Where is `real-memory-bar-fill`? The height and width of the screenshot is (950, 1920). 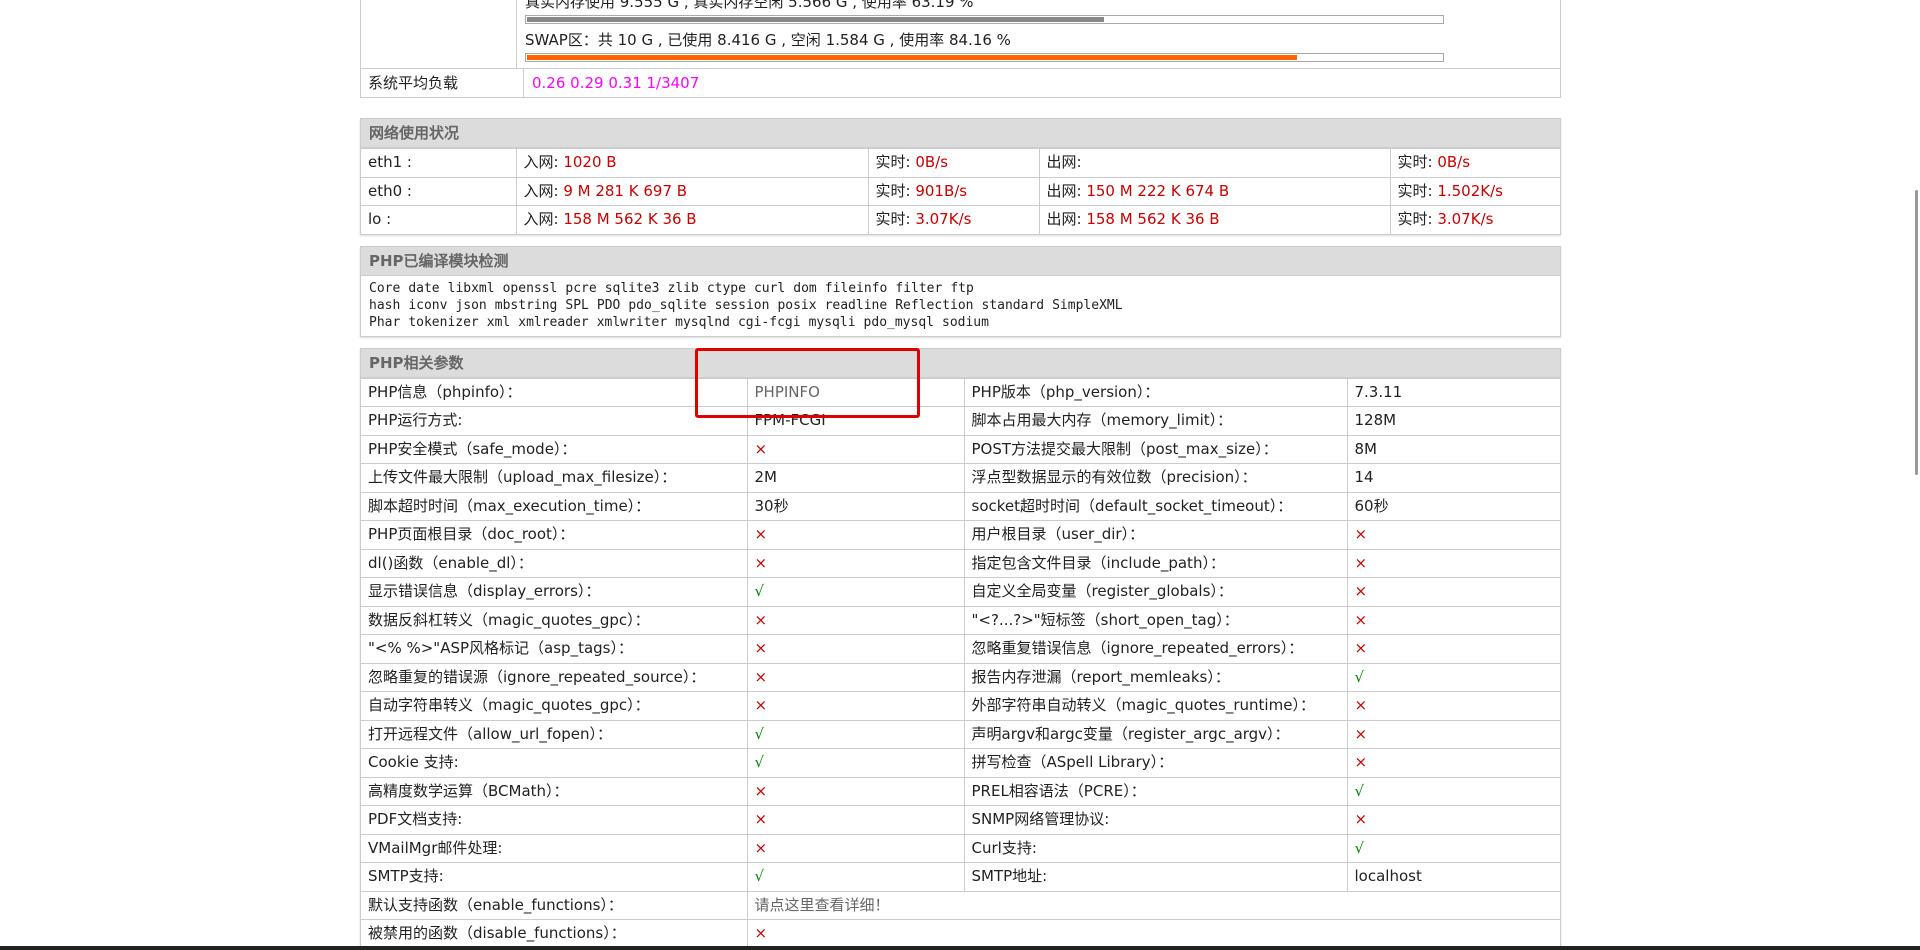 real-memory-bar-fill is located at coordinates (816, 19).